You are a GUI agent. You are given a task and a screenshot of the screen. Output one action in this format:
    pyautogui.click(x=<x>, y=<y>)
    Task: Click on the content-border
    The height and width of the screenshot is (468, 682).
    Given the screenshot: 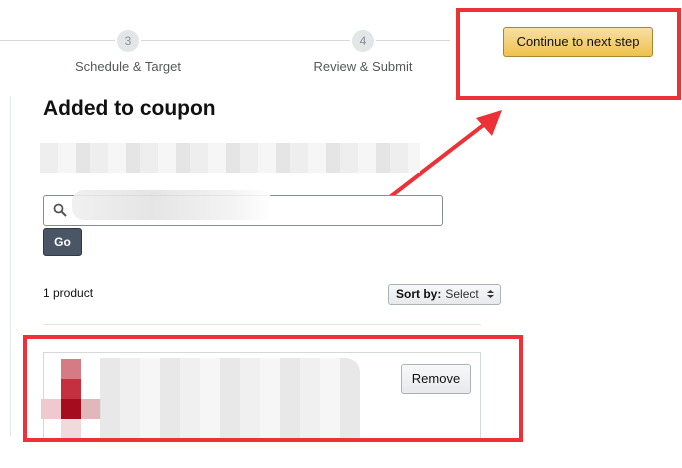 What is the action you would take?
    pyautogui.click(x=10, y=266)
    